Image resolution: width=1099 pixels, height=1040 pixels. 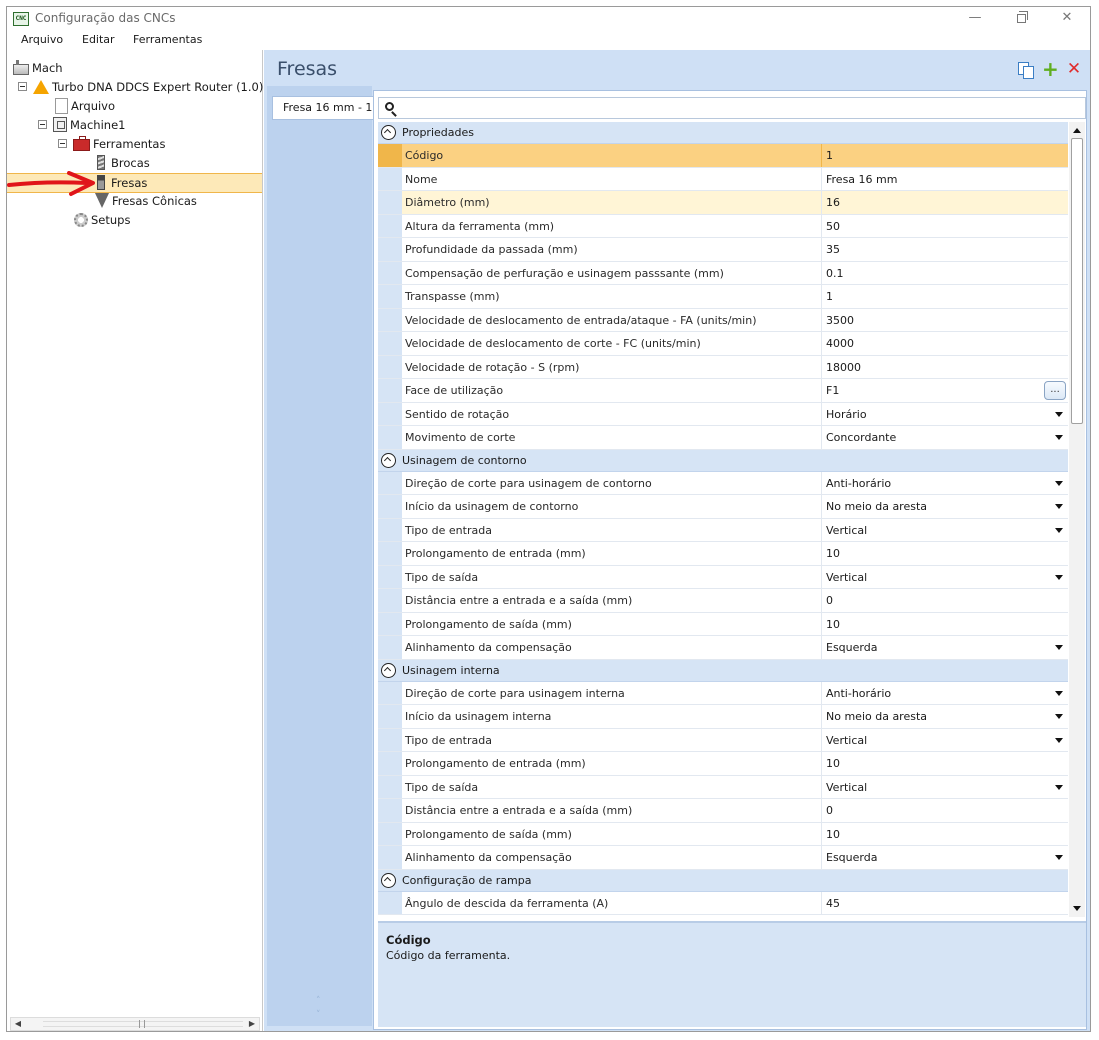 What do you see at coordinates (945, 343) in the screenshot?
I see `property-value: 4000` at bounding box center [945, 343].